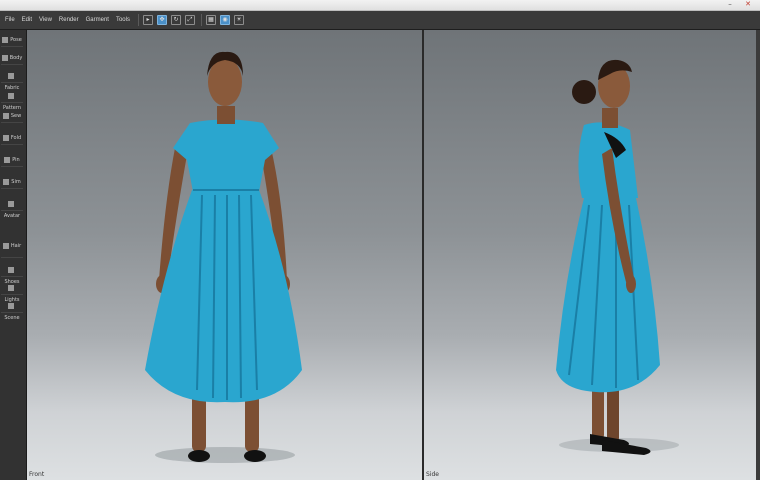 The image size is (760, 480). What do you see at coordinates (12, 318) in the screenshot?
I see `tool-label: Scene` at bounding box center [12, 318].